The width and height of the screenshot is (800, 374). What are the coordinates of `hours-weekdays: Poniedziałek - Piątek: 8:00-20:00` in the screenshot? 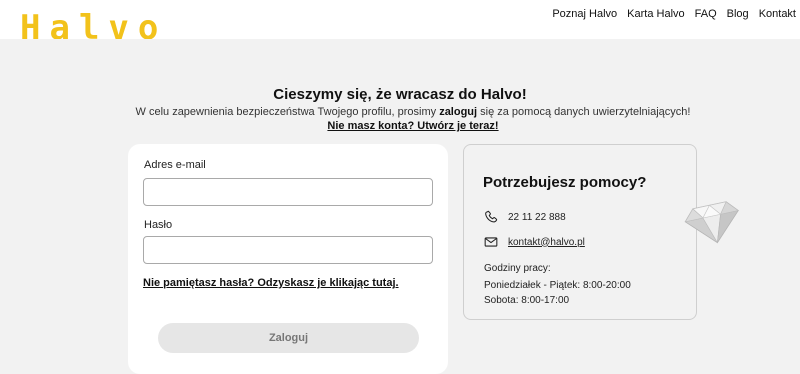 It's located at (557, 285).